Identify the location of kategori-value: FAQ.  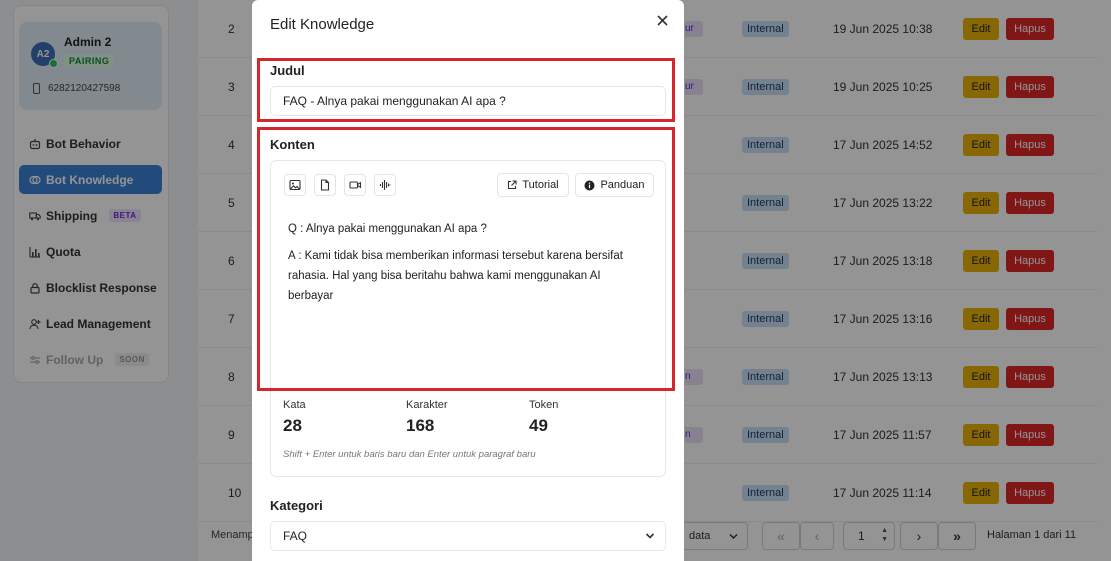
(295, 536).